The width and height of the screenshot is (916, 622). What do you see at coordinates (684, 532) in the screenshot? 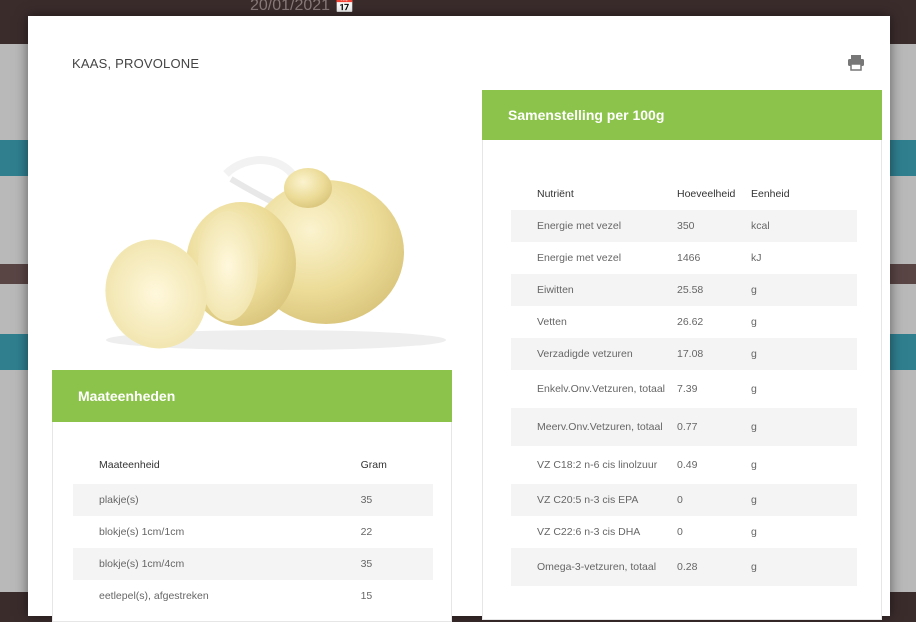
I see `table-row: VZ C22:6 n-3 cis DHA 0 g` at bounding box center [684, 532].